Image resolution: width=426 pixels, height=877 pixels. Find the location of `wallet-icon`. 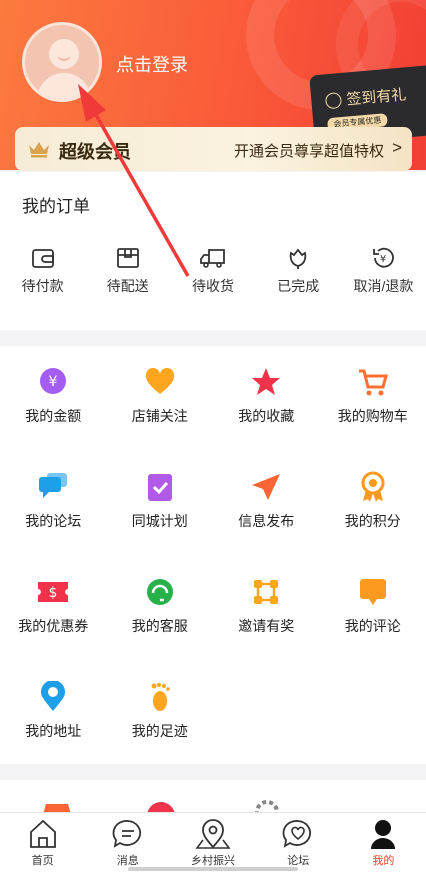

wallet-icon is located at coordinates (42, 258).